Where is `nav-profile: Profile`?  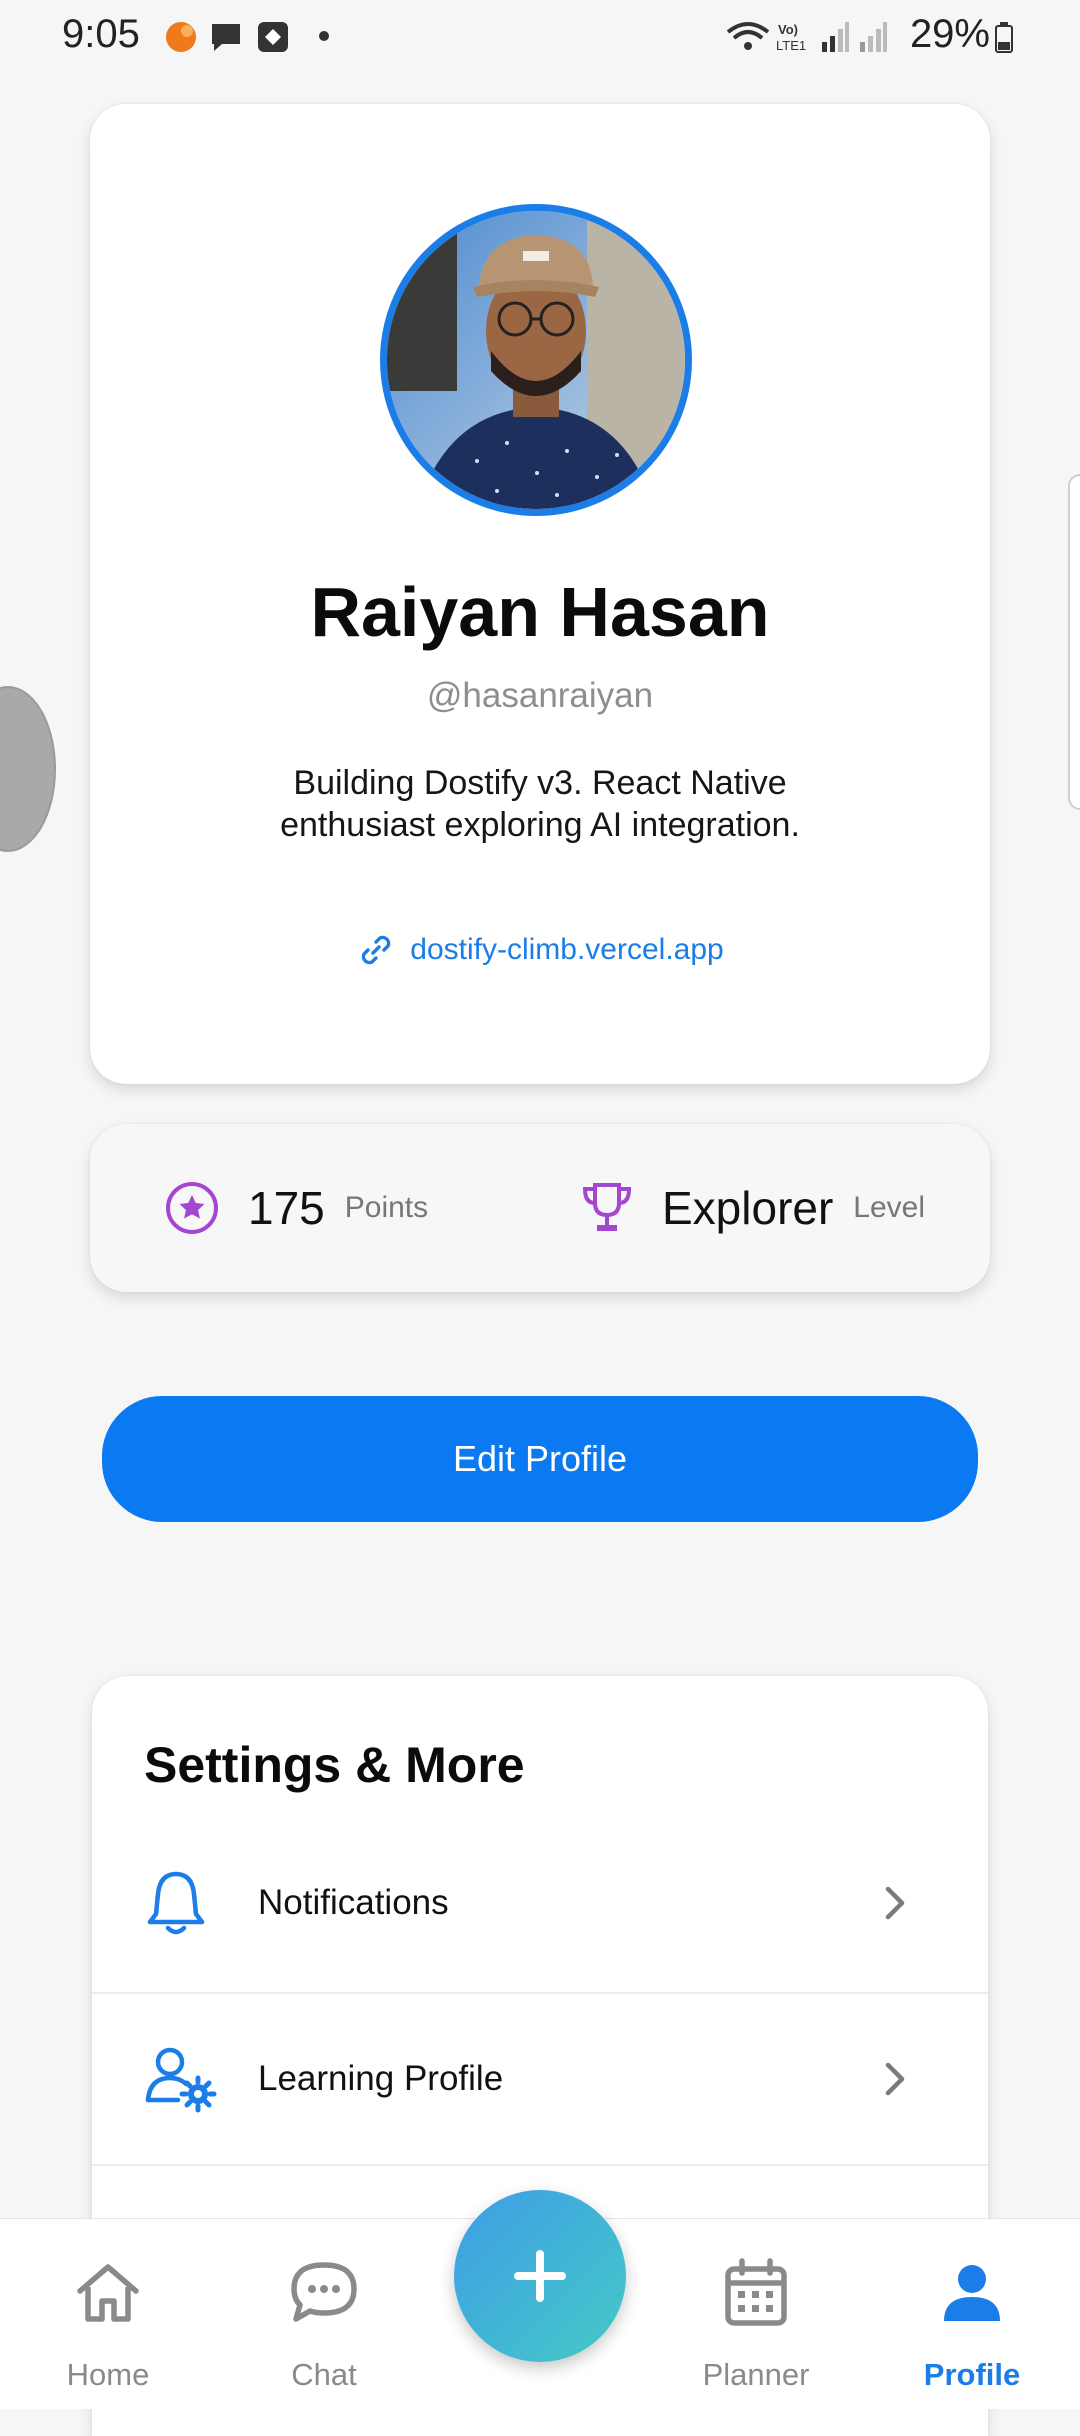 nav-profile: Profile is located at coordinates (972, 2314).